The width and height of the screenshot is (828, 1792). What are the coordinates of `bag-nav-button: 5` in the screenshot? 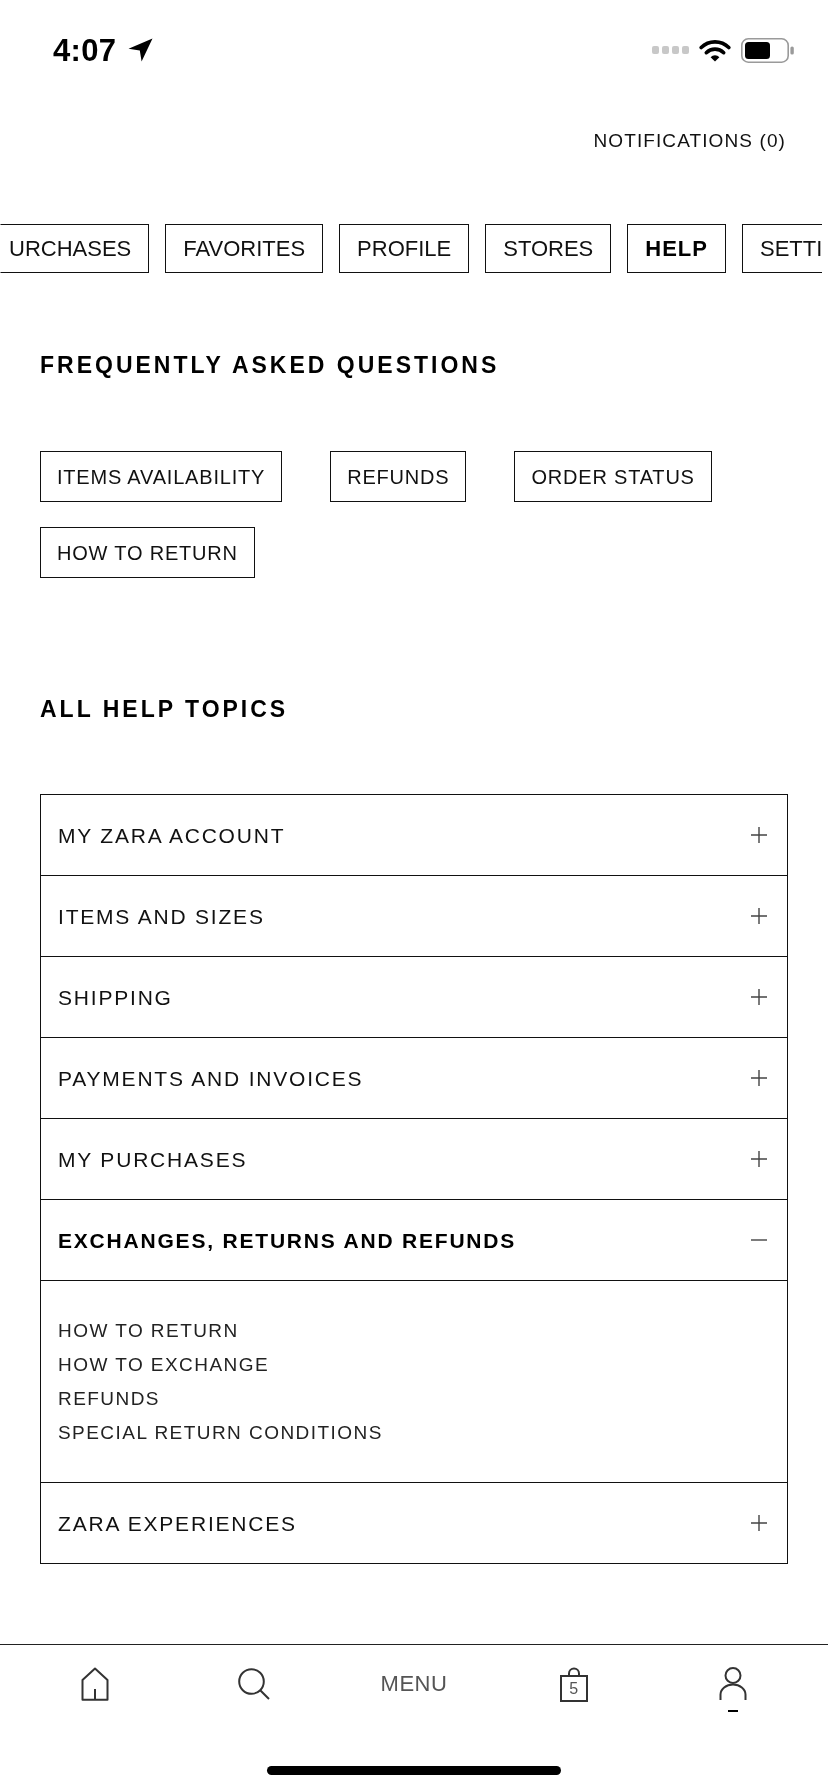 It's located at (573, 1684).